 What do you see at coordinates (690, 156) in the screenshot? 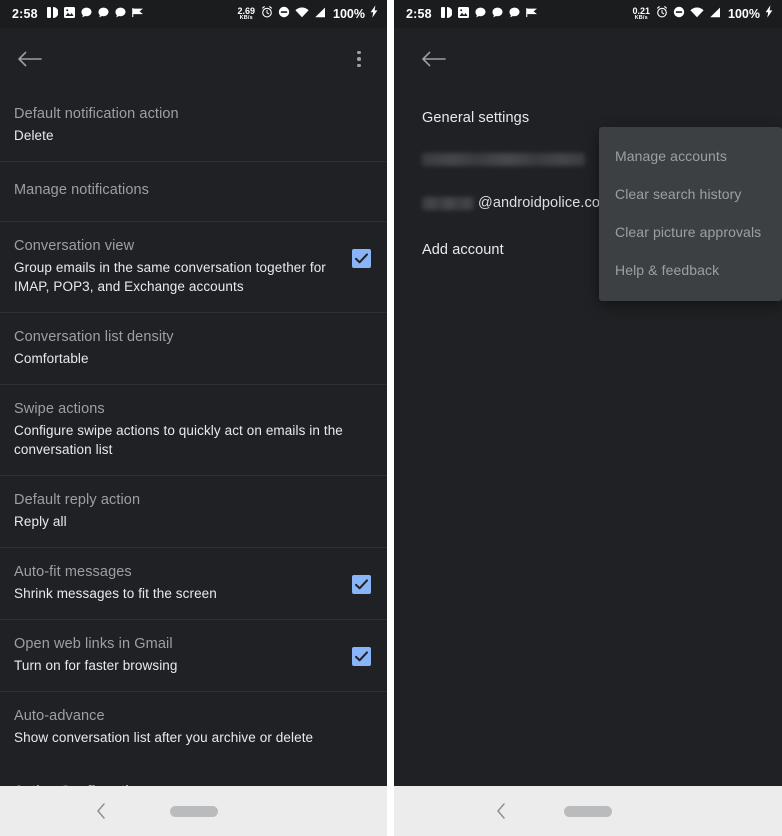
I see `menu-item-manage-accounts: Manage accounts` at bounding box center [690, 156].